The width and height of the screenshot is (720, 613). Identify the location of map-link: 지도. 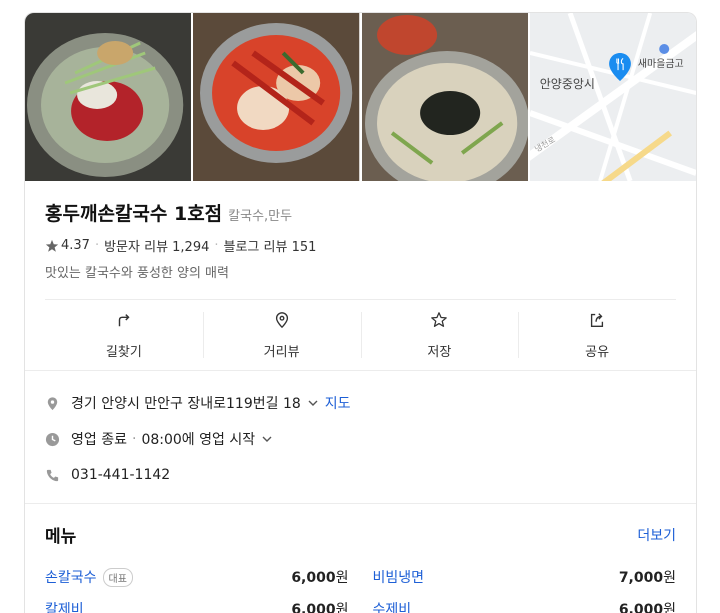
(338, 403).